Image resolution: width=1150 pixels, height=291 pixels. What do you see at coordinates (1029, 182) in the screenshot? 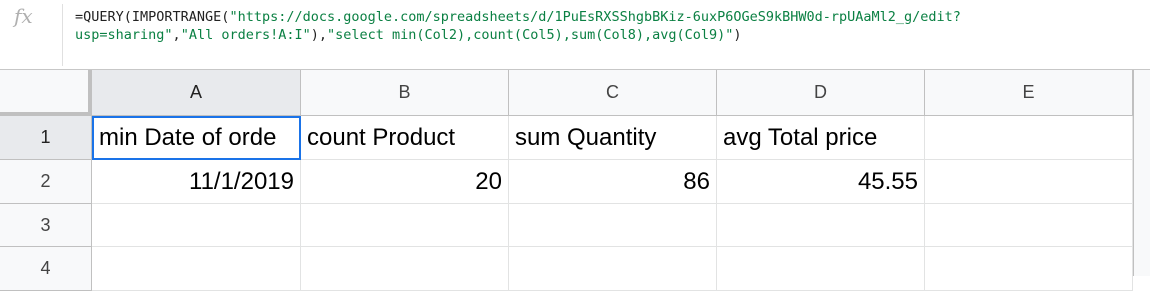
I see `cell-e2` at bounding box center [1029, 182].